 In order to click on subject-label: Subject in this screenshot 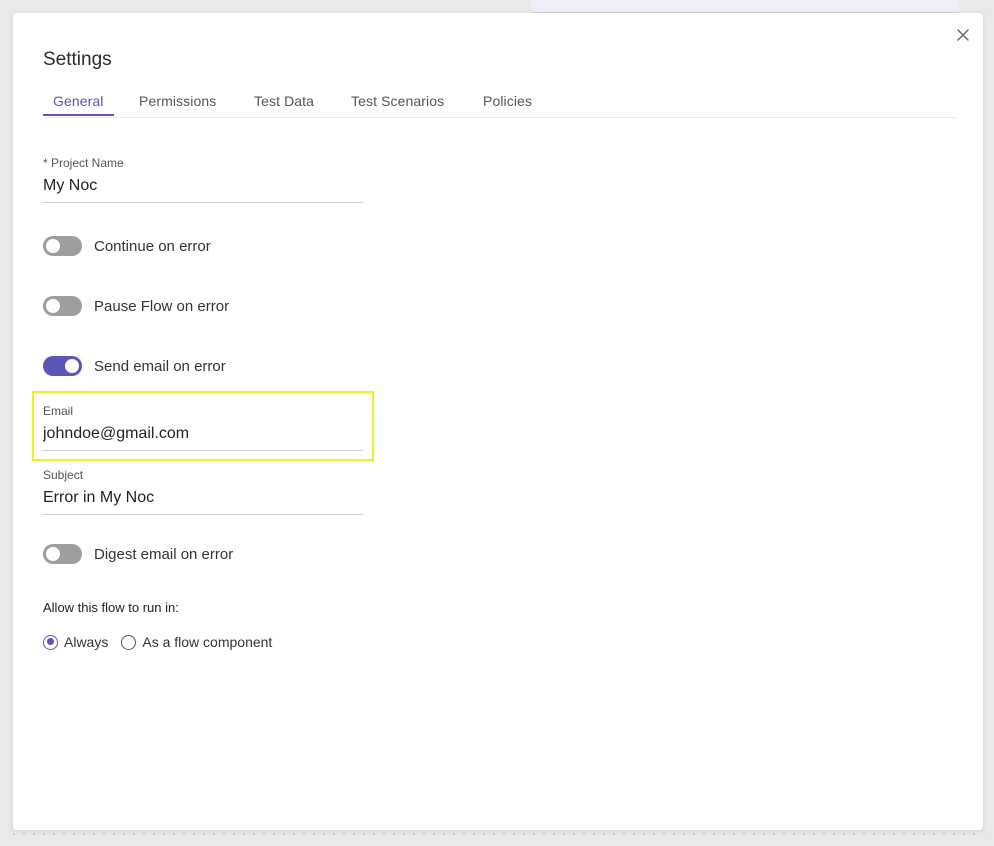, I will do `click(63, 475)`.